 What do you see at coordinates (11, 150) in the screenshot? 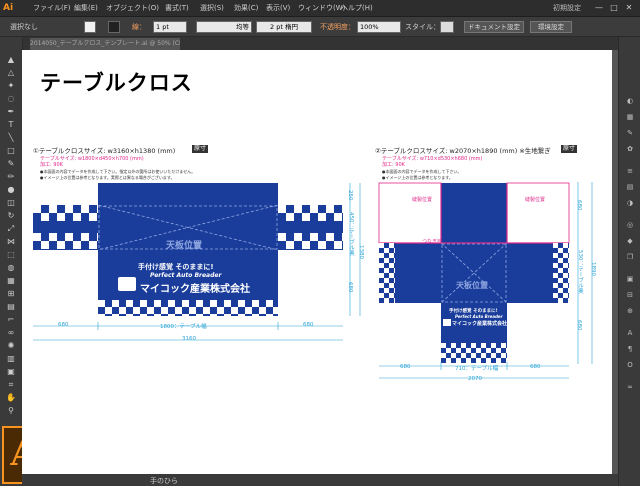
I see `rectangle-tool-icon: □` at bounding box center [11, 150].